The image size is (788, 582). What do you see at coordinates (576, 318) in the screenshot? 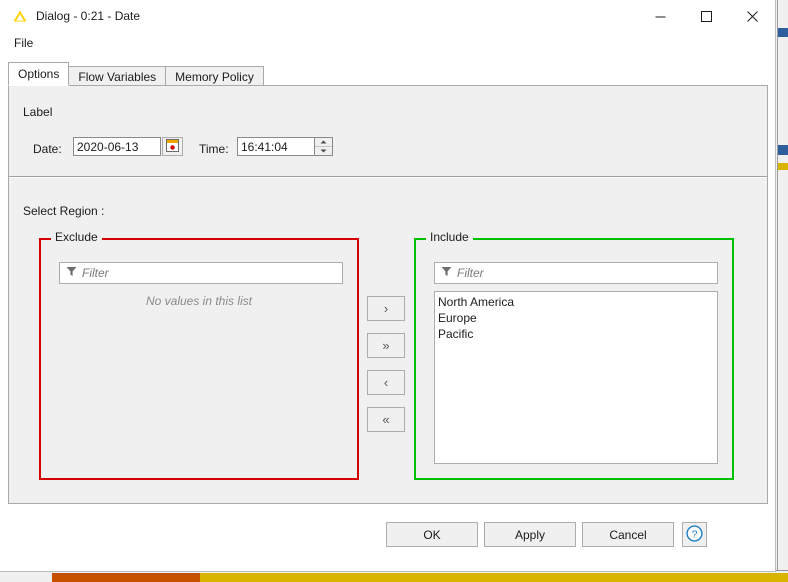
I see `list-item: Europe` at bounding box center [576, 318].